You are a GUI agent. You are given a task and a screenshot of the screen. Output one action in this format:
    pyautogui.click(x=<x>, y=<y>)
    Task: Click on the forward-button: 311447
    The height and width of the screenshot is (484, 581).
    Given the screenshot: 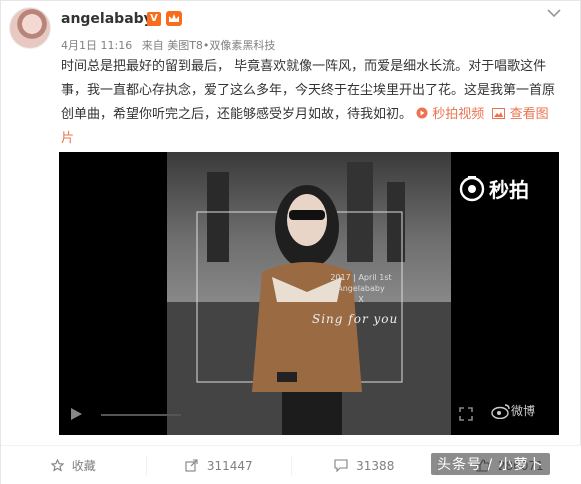 What is the action you would take?
    pyautogui.click(x=219, y=465)
    